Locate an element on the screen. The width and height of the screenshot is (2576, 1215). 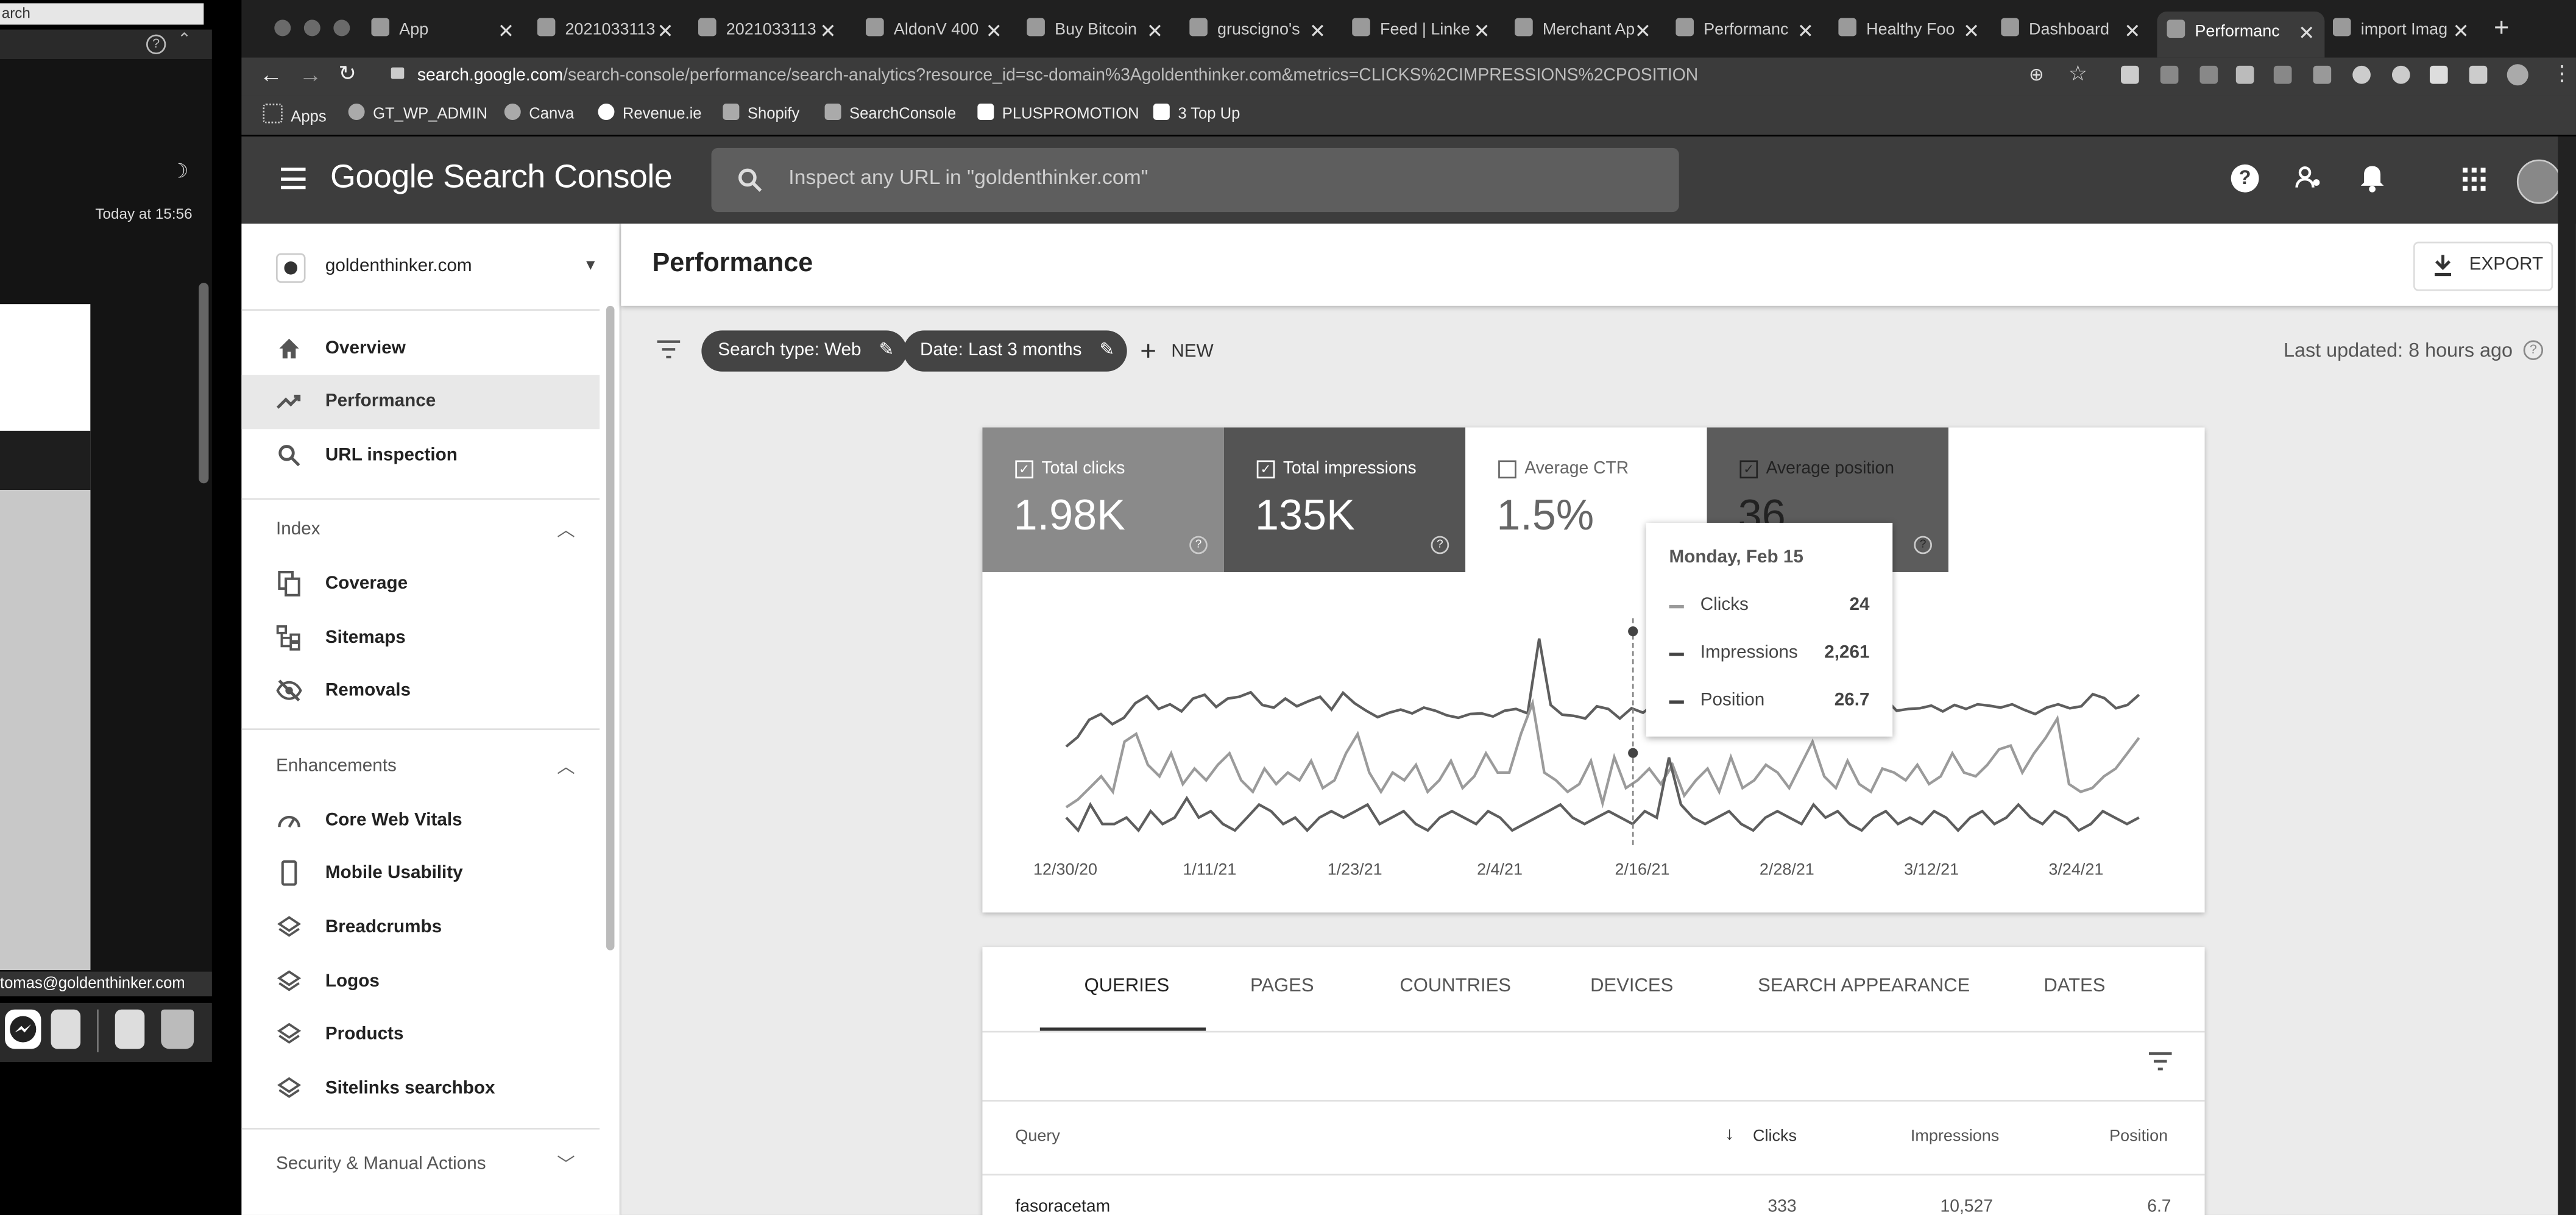
enhancements-section-header: Enhancements ︿ is located at coordinates (420, 764).